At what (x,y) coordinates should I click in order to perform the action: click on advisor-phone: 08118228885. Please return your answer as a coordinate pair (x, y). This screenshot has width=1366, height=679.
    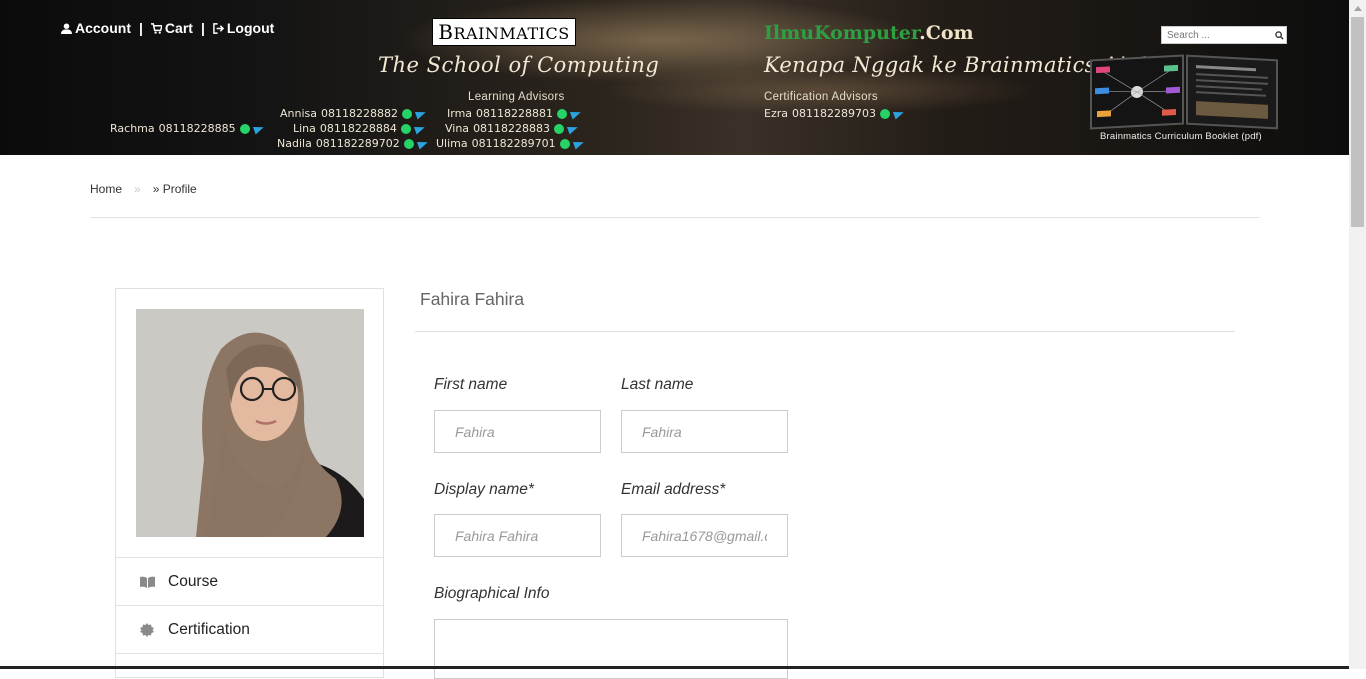
    Looking at the image, I should click on (197, 128).